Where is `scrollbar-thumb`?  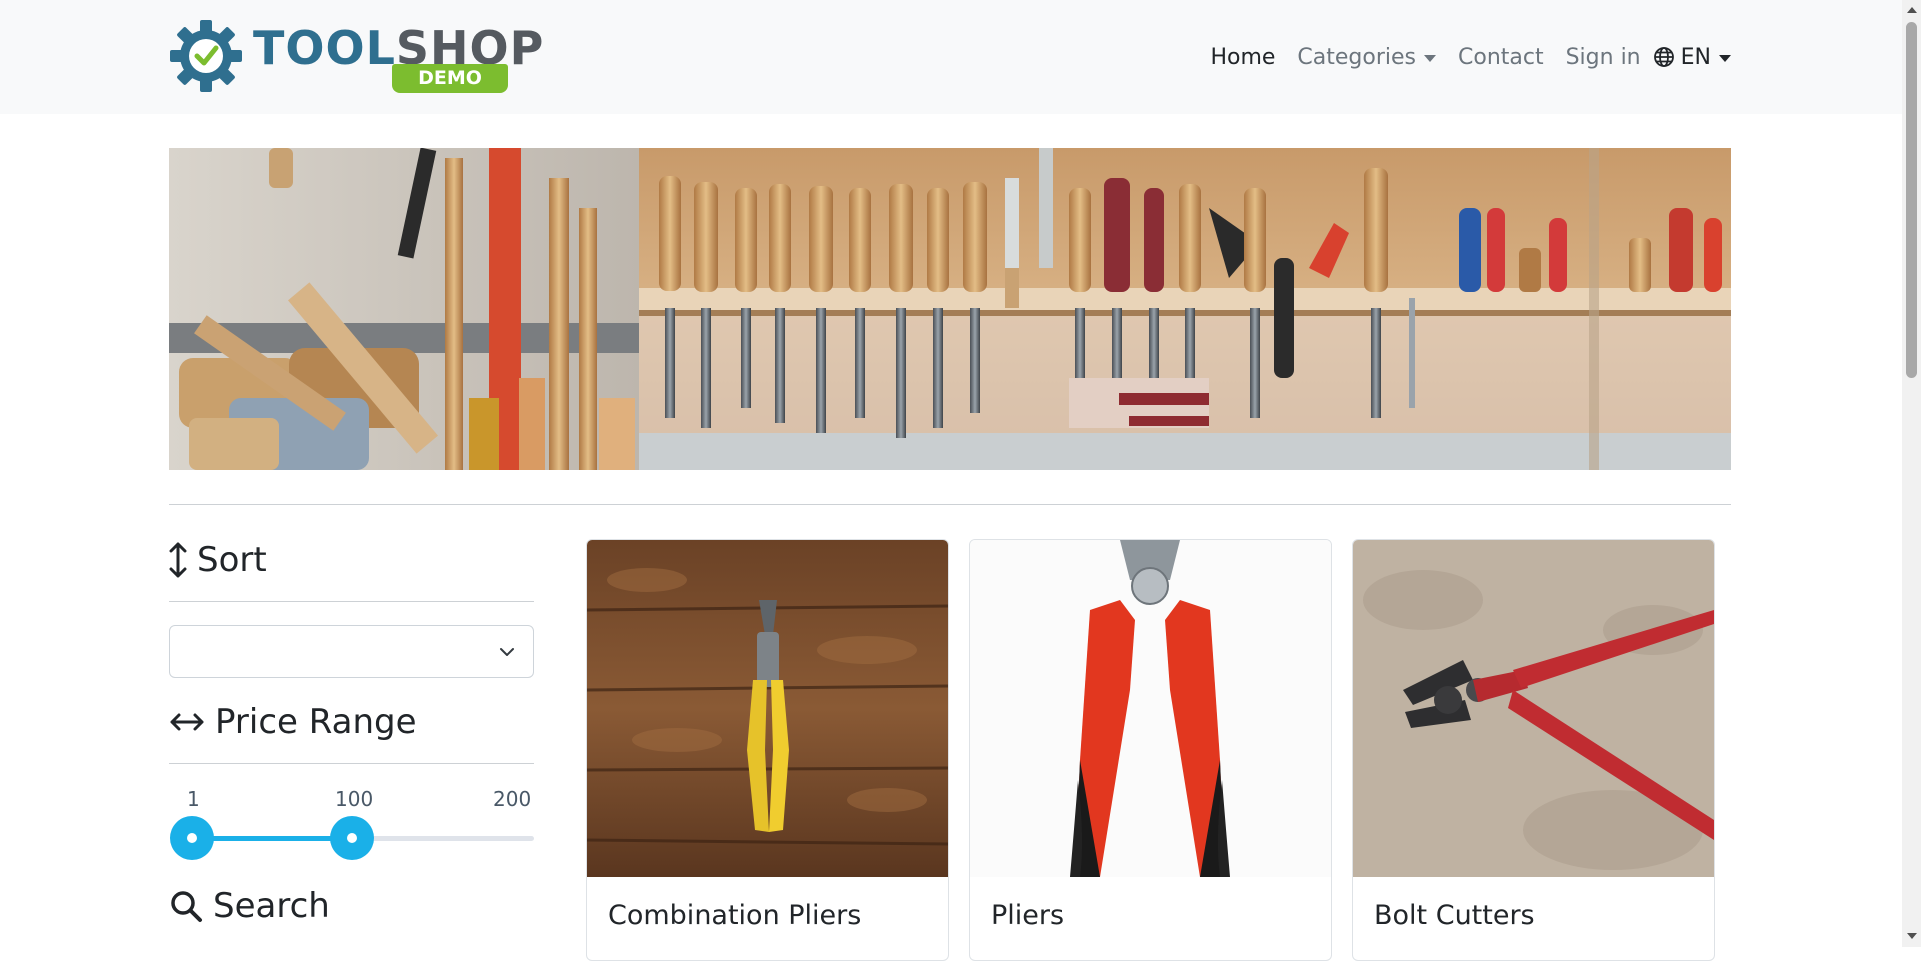
scrollbar-thumb is located at coordinates (1911, 200).